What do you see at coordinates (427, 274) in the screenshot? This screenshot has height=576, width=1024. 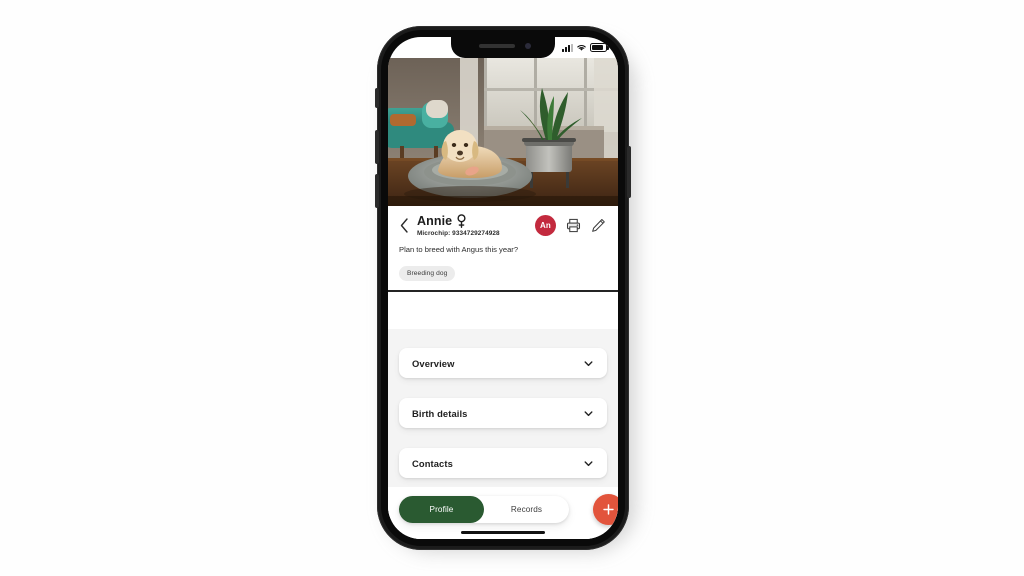 I see `status-badge: Breeding dog` at bounding box center [427, 274].